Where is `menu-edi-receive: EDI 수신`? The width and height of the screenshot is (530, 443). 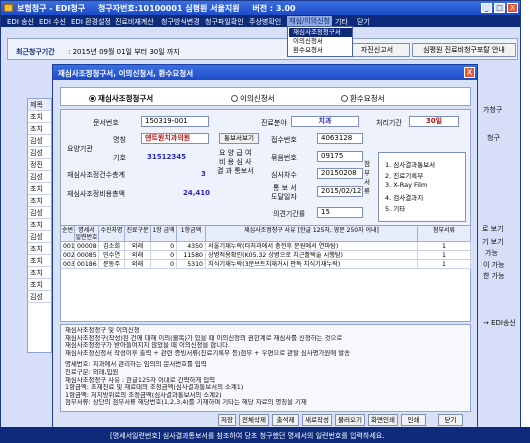
menu-edi-receive: EDI 수신 is located at coordinates (52, 22).